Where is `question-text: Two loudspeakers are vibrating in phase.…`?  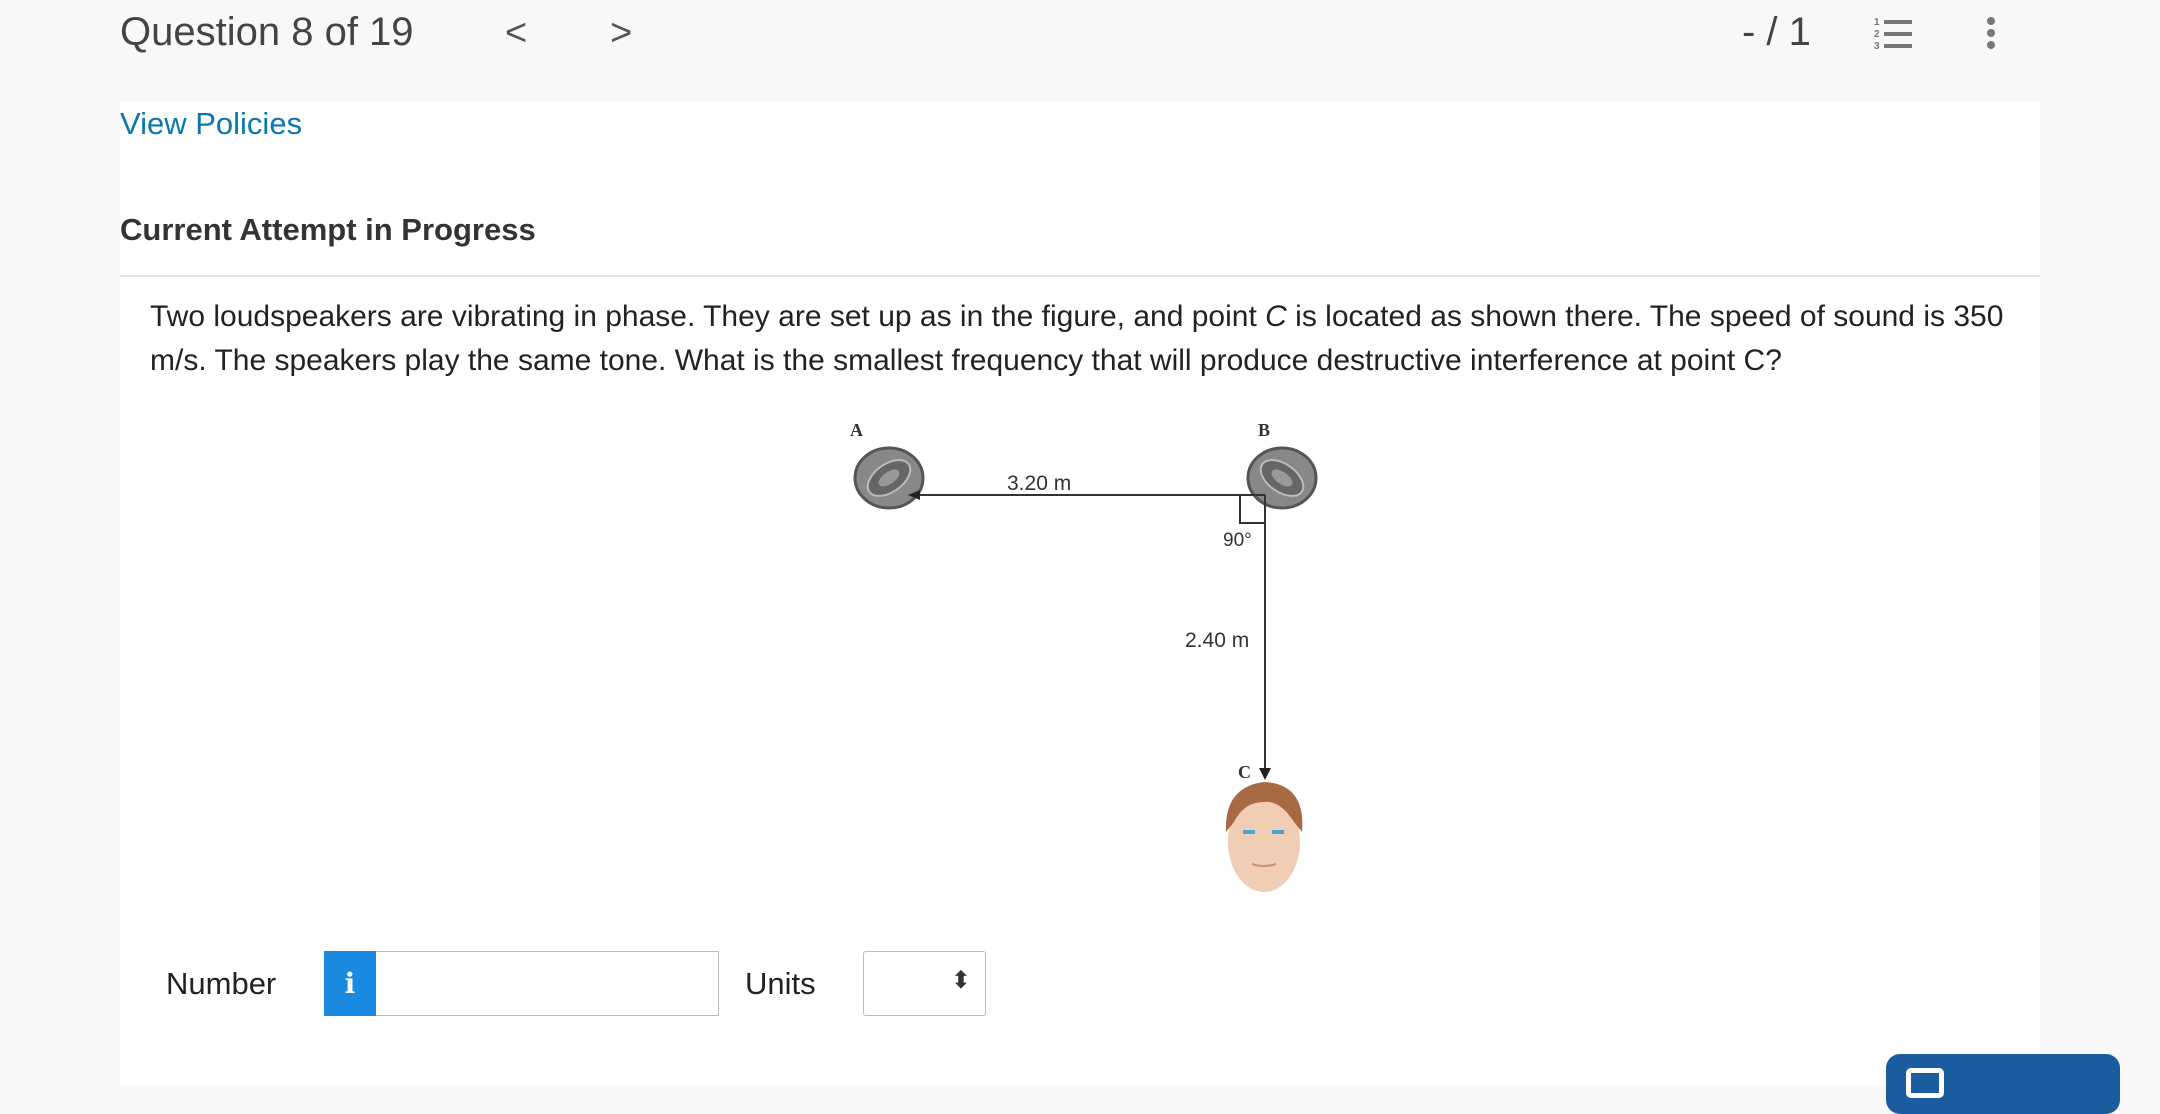 question-text: Two loudspeakers are vibrating in phase.… is located at coordinates (1090, 339).